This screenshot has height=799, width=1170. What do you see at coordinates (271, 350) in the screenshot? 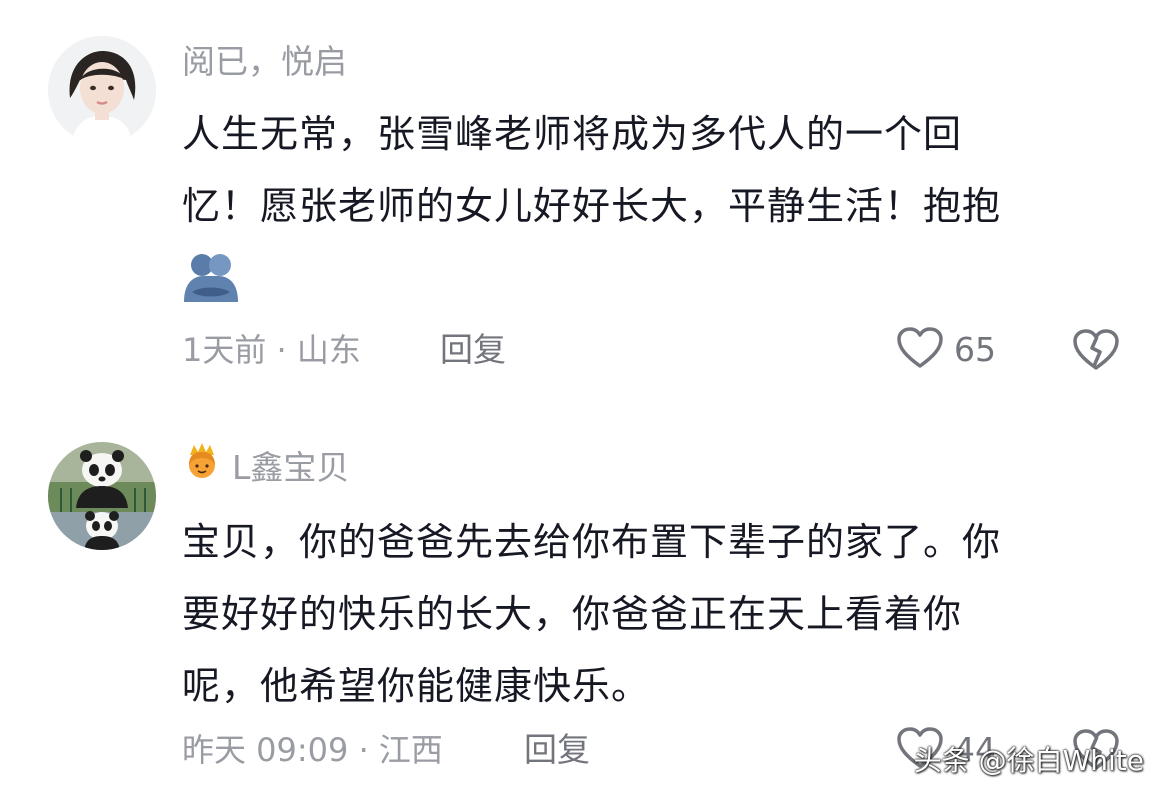
I see `comment-meta: 1天前 · 山东` at bounding box center [271, 350].